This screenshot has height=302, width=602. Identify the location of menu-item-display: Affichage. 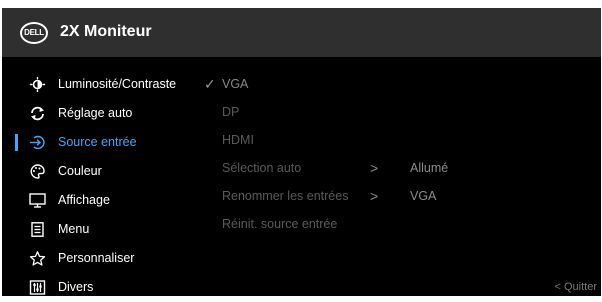
(102, 200).